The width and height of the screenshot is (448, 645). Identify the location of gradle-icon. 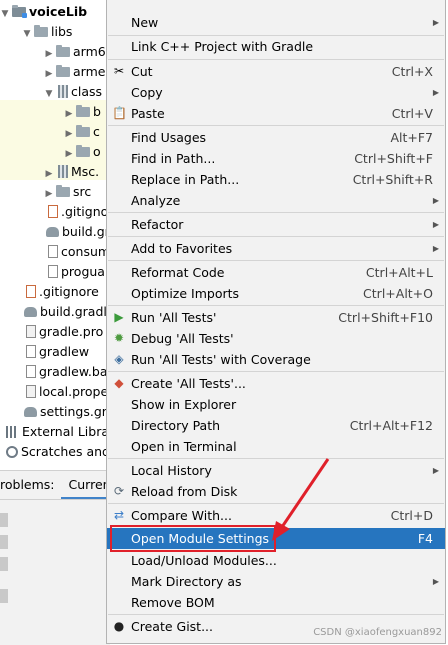
(52, 232).